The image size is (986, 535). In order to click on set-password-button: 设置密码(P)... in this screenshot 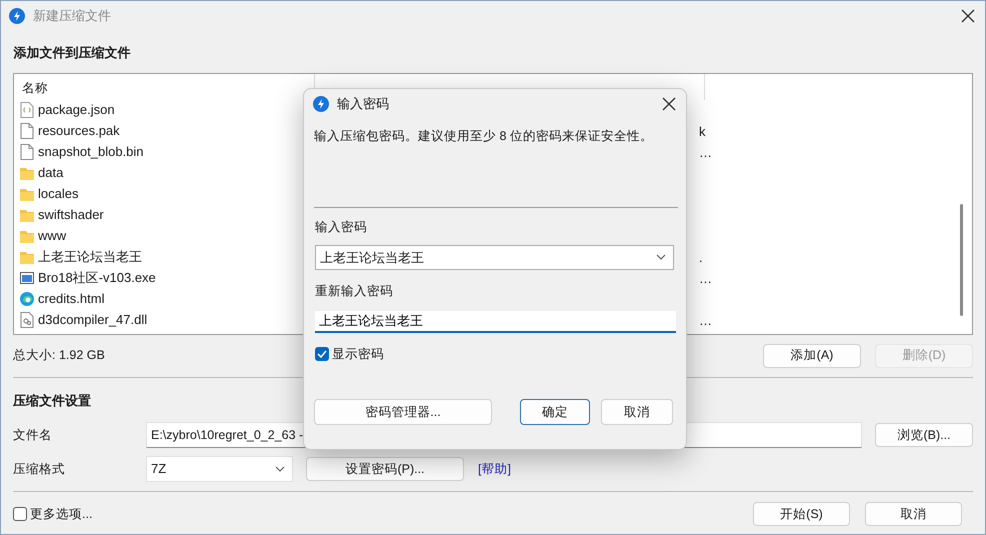, I will do `click(385, 469)`.